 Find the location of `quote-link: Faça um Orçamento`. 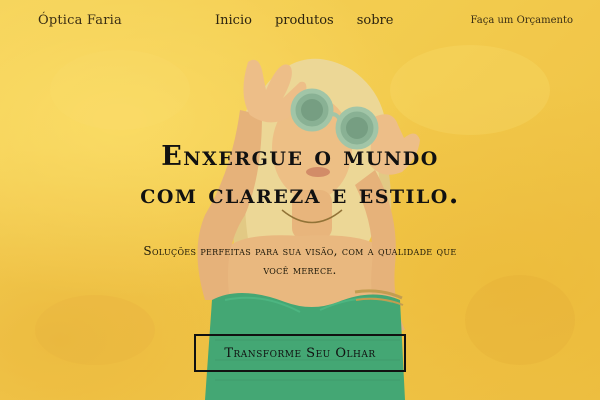

quote-link: Faça um Orçamento is located at coordinates (522, 20).